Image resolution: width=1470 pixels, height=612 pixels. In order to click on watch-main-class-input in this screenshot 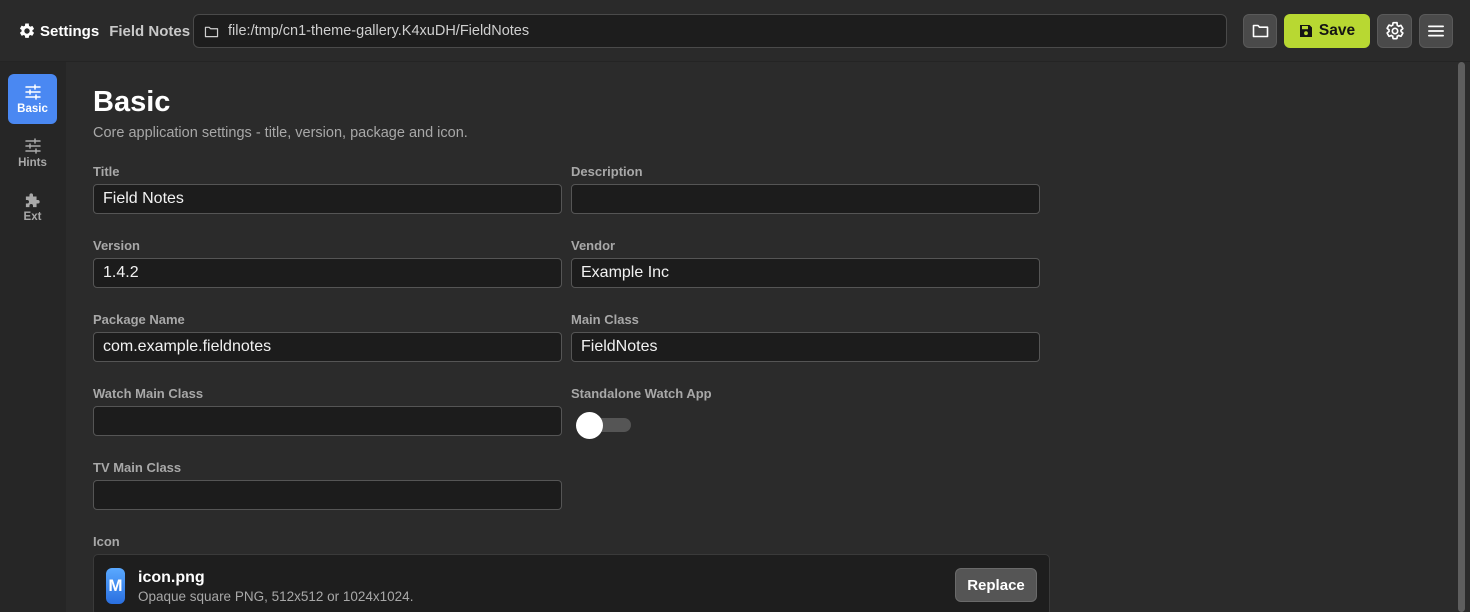, I will do `click(327, 421)`.